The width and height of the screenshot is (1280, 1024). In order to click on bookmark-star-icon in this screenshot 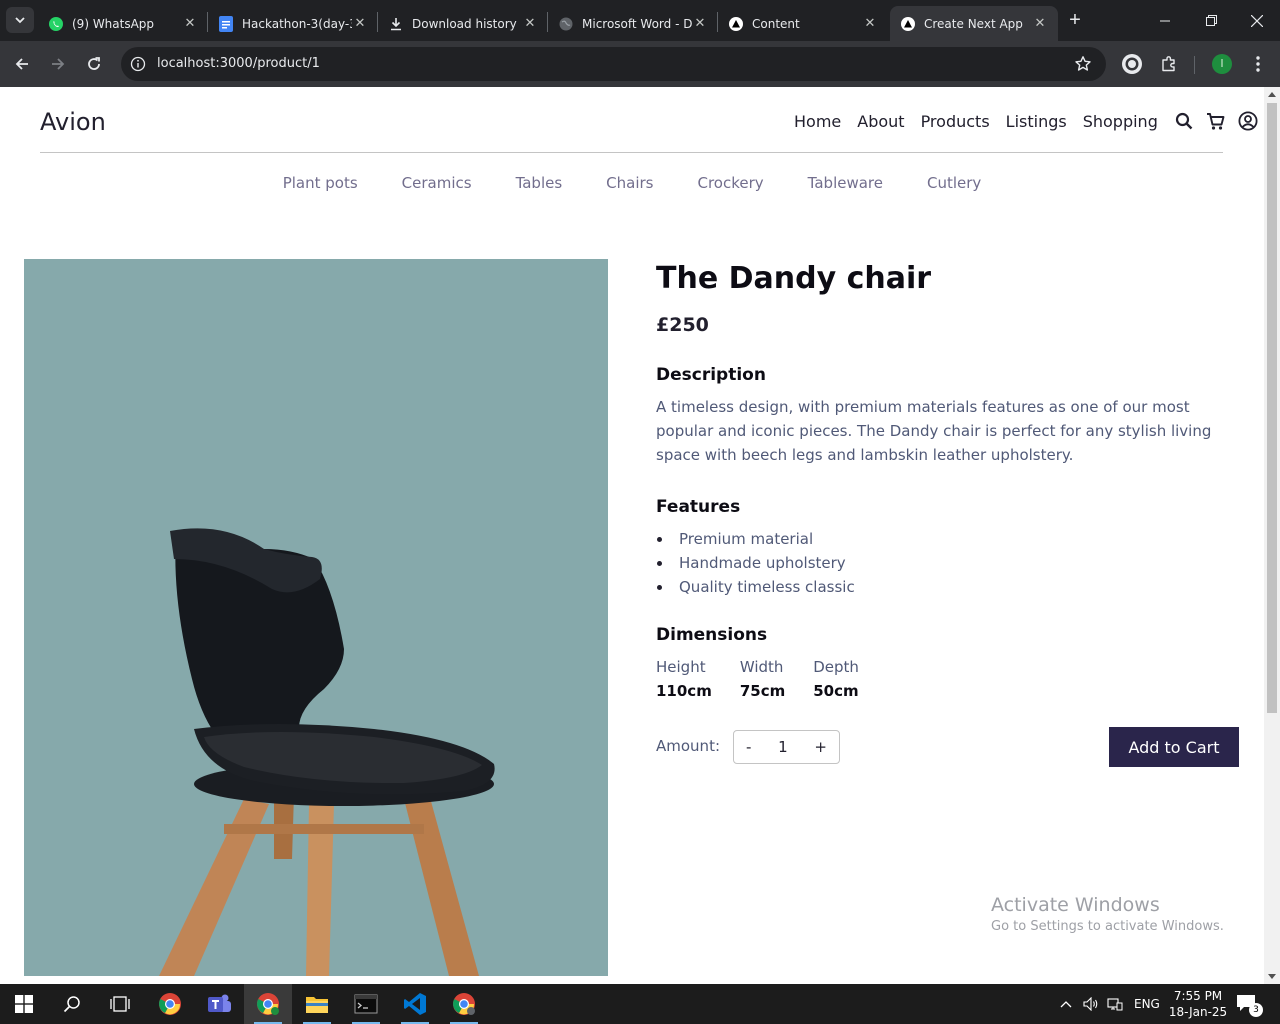, I will do `click(1083, 64)`.